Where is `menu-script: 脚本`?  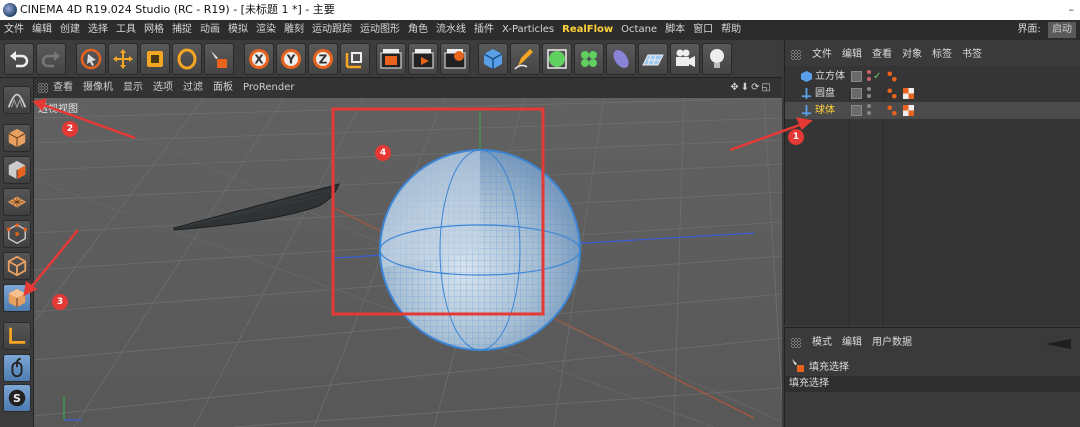 menu-script: 脚本 is located at coordinates (675, 30).